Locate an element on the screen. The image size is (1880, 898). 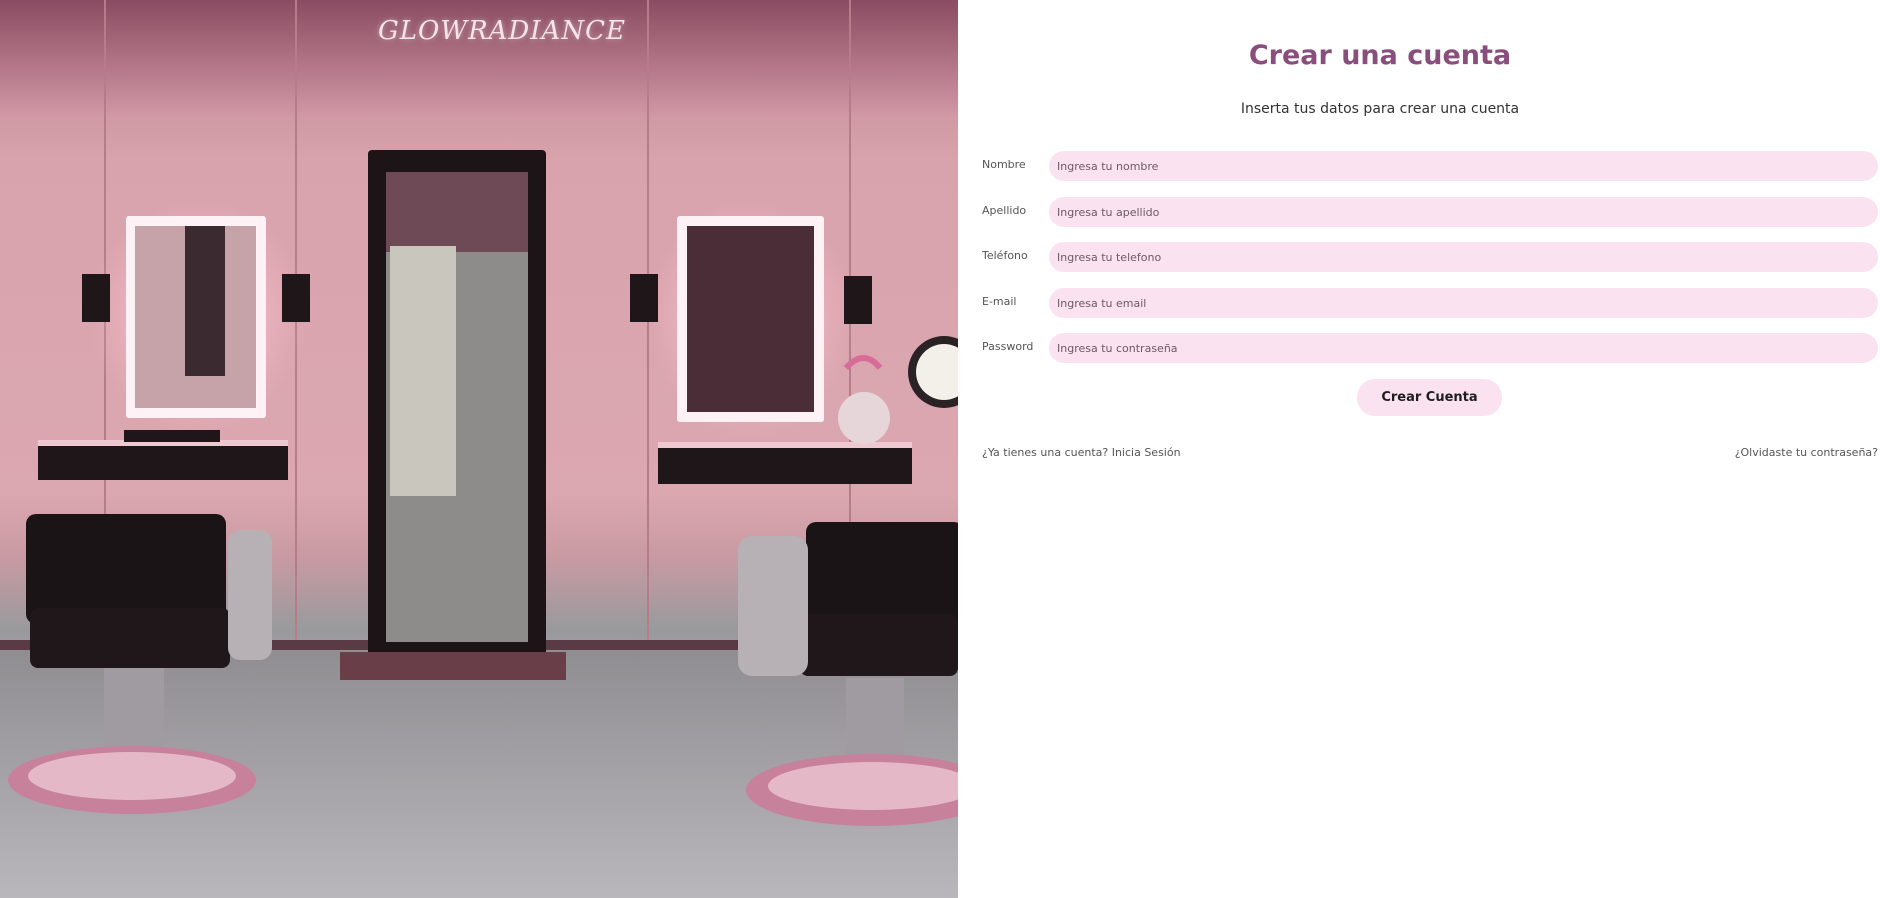
page-subtitle: Inserta tus datos para crear una cuenta is located at coordinates (1380, 109).